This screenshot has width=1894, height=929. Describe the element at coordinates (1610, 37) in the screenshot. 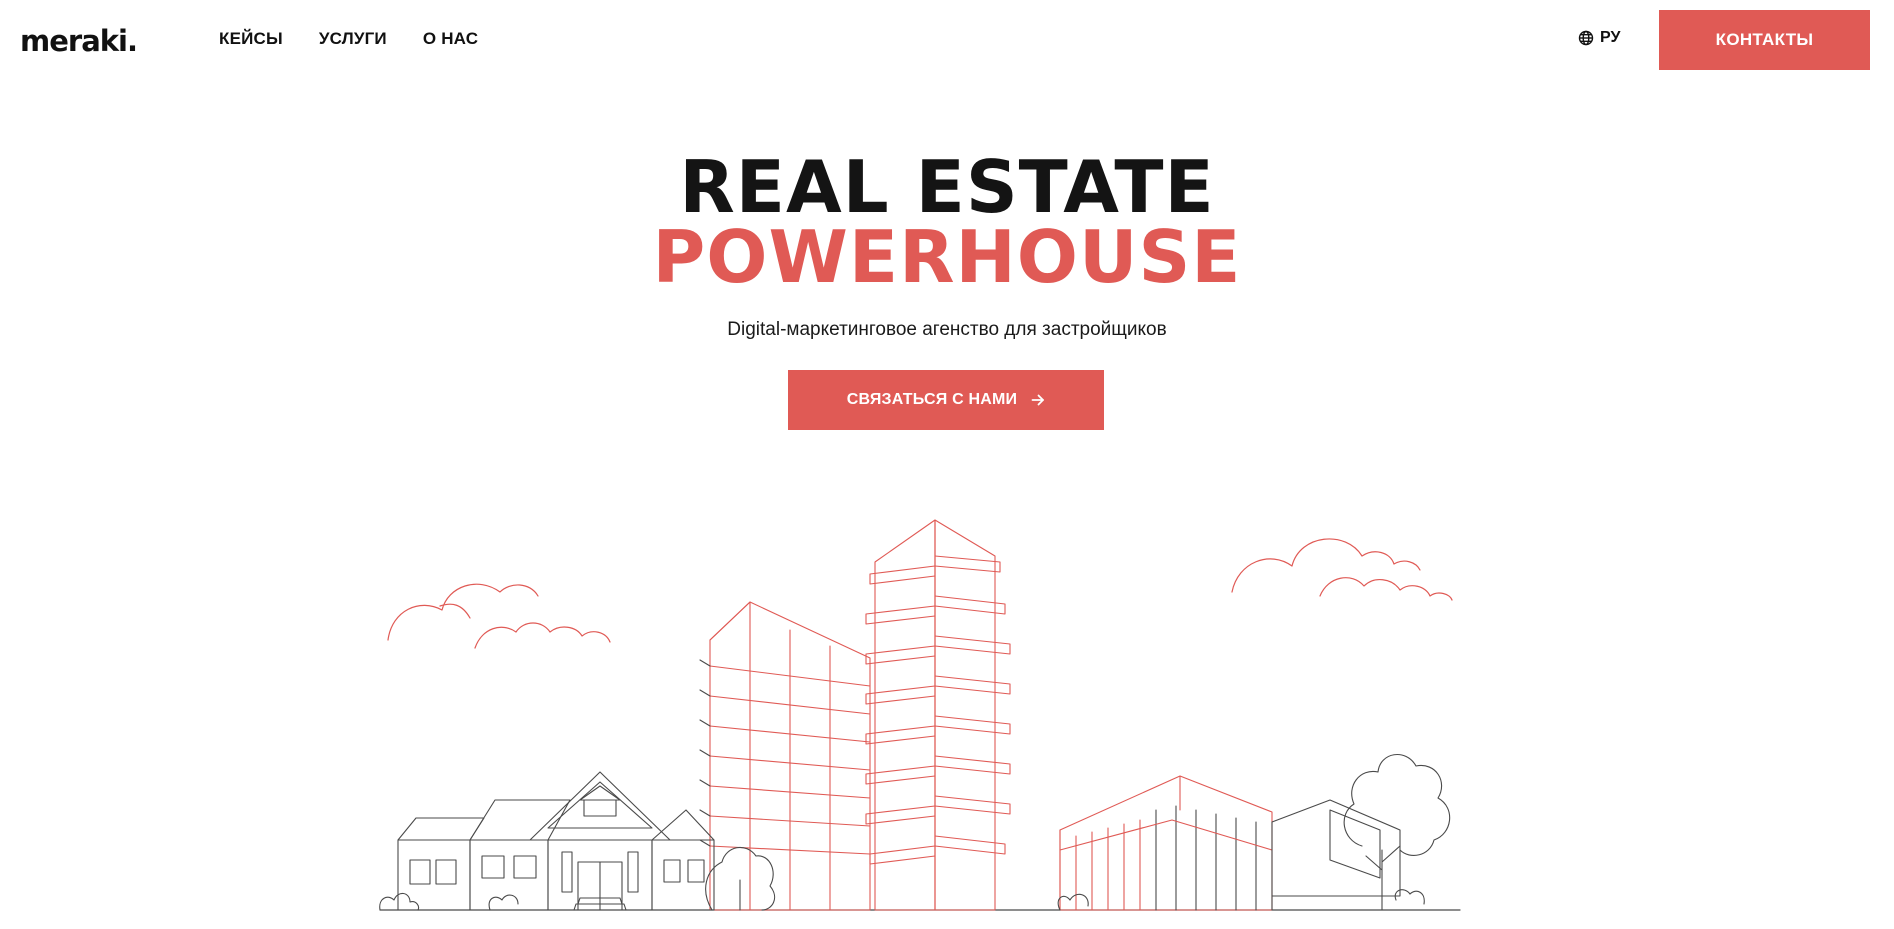

I see `language-label: РУ` at that location.